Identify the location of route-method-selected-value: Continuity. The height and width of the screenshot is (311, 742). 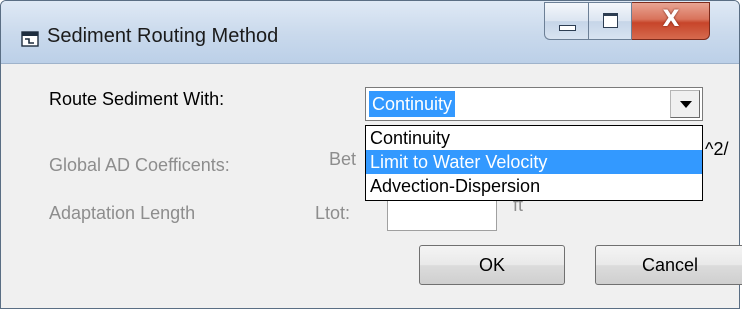
(412, 104).